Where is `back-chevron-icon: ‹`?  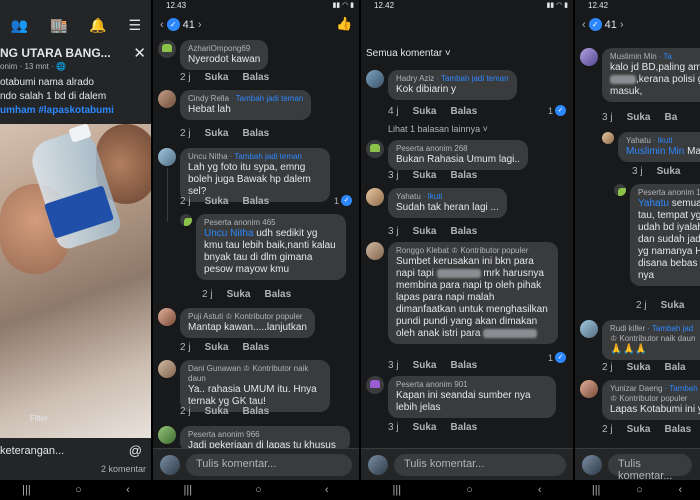 back-chevron-icon: ‹ is located at coordinates (584, 25).